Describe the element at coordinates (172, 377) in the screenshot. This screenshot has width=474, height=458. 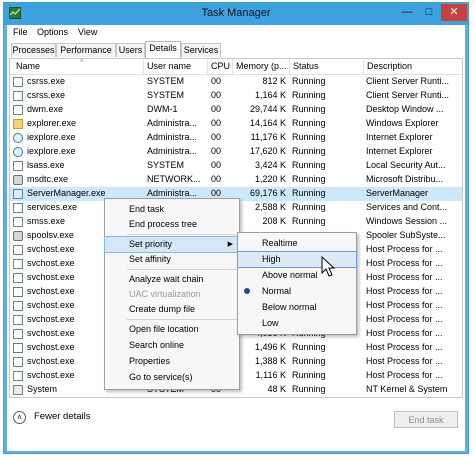
I see `menu-go-to-services: Go to service(s)` at that location.